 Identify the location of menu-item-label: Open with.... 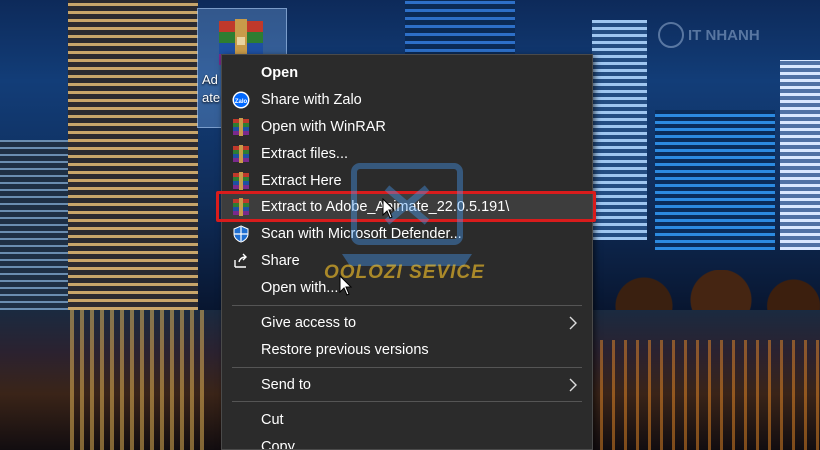
(300, 288).